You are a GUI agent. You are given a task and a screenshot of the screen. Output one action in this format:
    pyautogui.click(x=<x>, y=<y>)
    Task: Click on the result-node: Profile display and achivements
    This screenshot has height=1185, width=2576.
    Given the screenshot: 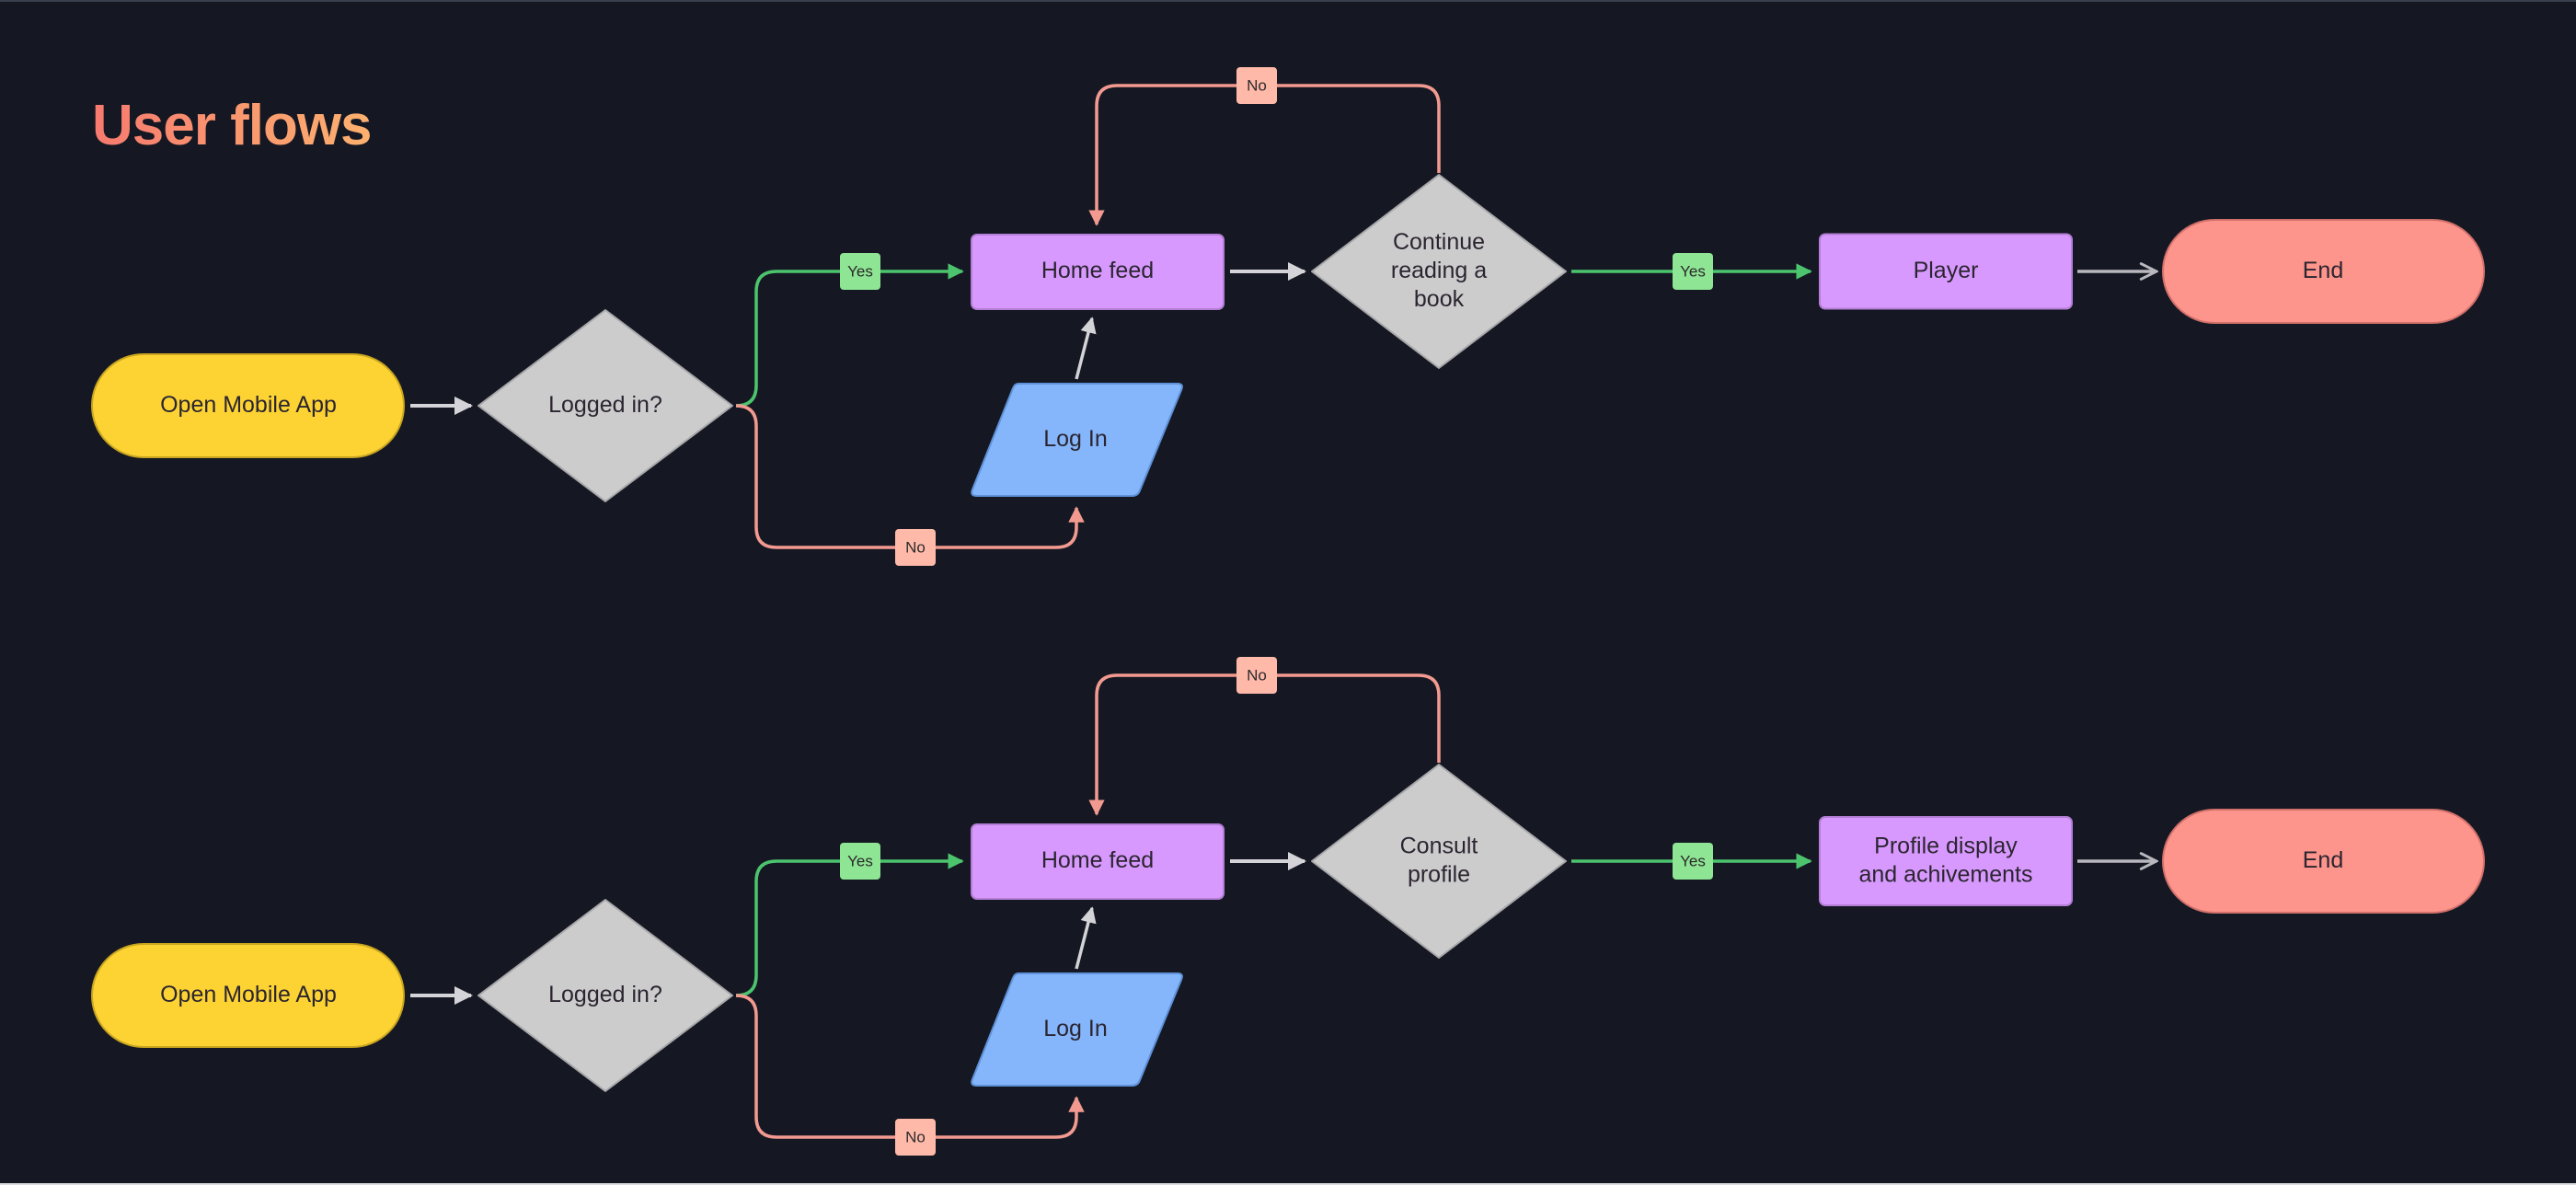 What is the action you would take?
    pyautogui.click(x=1946, y=861)
    